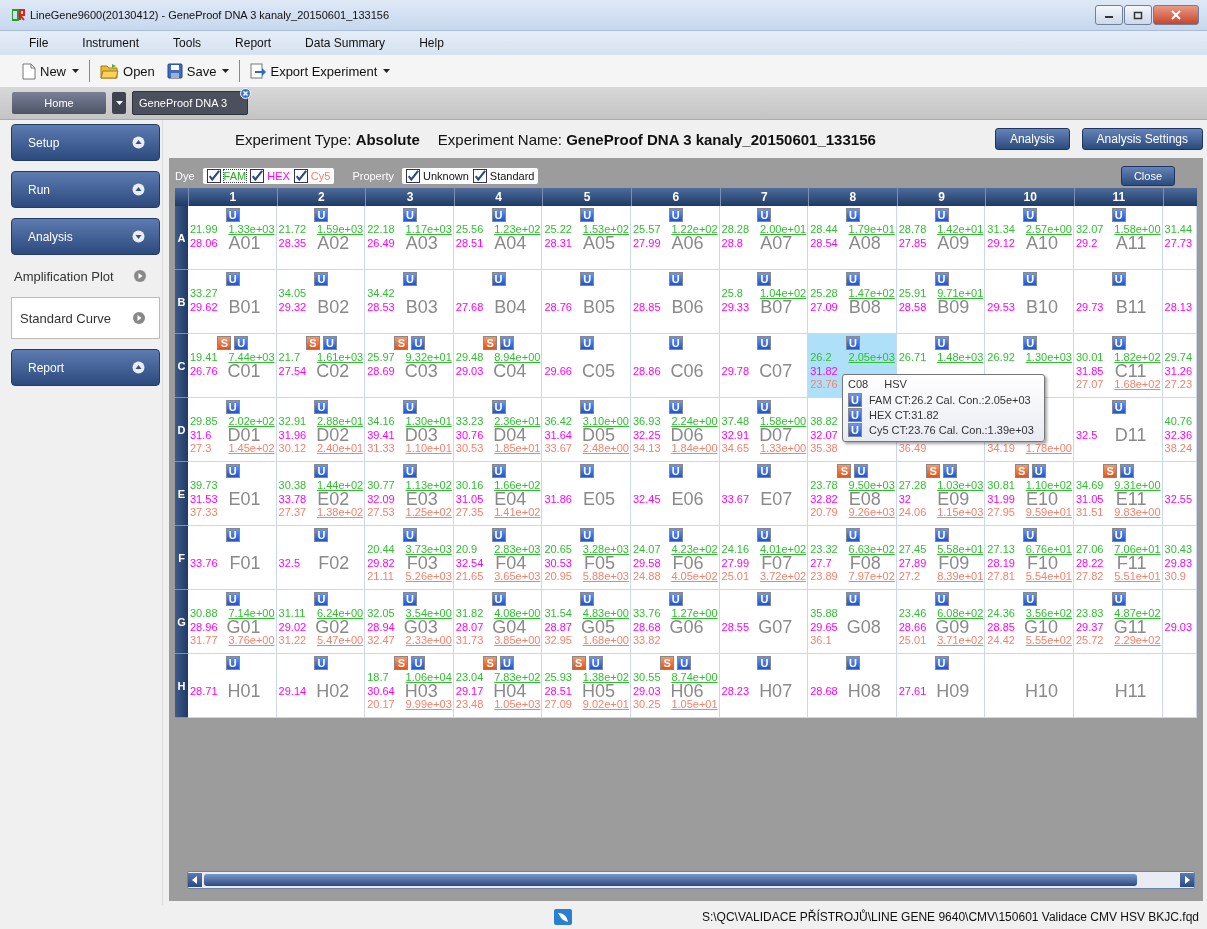 This screenshot has height=929, width=1207. Describe the element at coordinates (646, 243) in the screenshot. I see `ct-value: 27.99` at that location.